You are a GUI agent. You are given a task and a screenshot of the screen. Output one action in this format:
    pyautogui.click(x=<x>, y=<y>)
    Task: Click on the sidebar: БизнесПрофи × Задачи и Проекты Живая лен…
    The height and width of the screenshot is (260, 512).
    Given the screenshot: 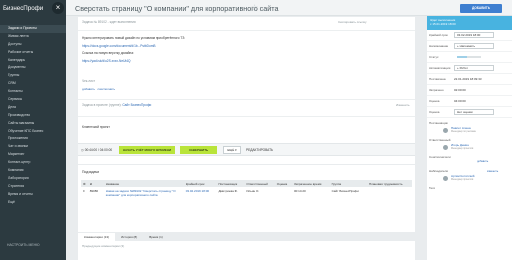 What is the action you would take?
    pyautogui.click(x=33, y=130)
    